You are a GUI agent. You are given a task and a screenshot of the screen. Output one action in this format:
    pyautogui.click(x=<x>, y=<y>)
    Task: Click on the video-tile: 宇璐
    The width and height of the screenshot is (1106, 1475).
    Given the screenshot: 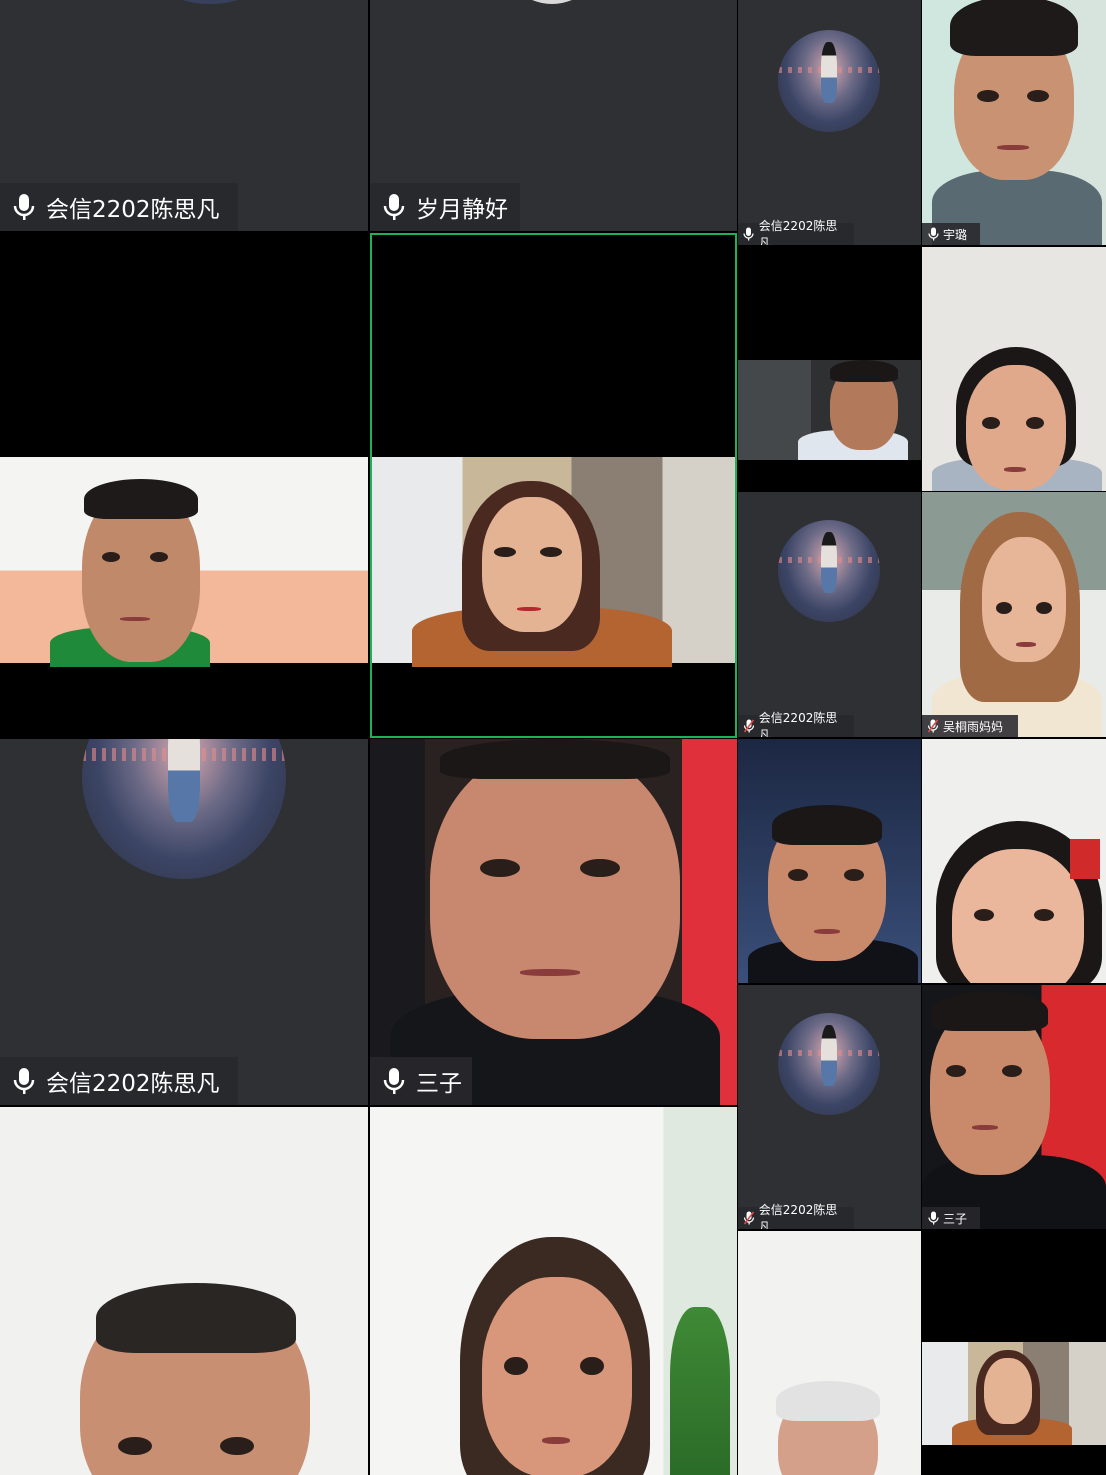 What is the action you would take?
    pyautogui.click(x=1014, y=122)
    